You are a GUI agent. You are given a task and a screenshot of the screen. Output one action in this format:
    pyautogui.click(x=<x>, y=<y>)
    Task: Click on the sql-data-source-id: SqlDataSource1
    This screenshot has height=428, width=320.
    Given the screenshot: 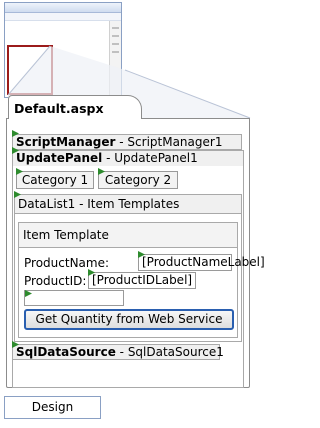 What is the action you would take?
    pyautogui.click(x=175, y=352)
    